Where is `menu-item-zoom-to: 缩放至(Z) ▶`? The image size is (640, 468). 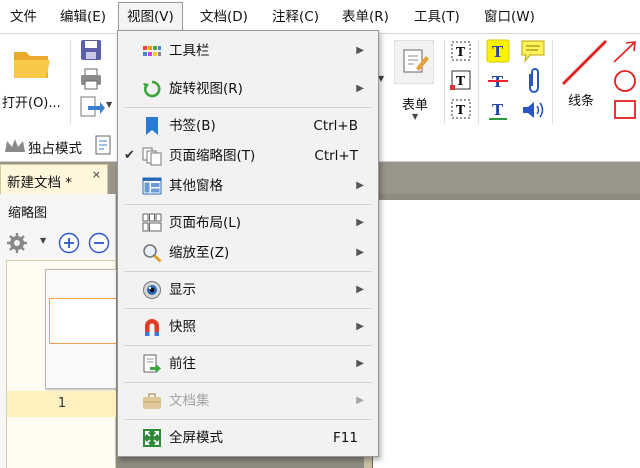 menu-item-zoom-to: 缩放至(Z) ▶ is located at coordinates (248, 253).